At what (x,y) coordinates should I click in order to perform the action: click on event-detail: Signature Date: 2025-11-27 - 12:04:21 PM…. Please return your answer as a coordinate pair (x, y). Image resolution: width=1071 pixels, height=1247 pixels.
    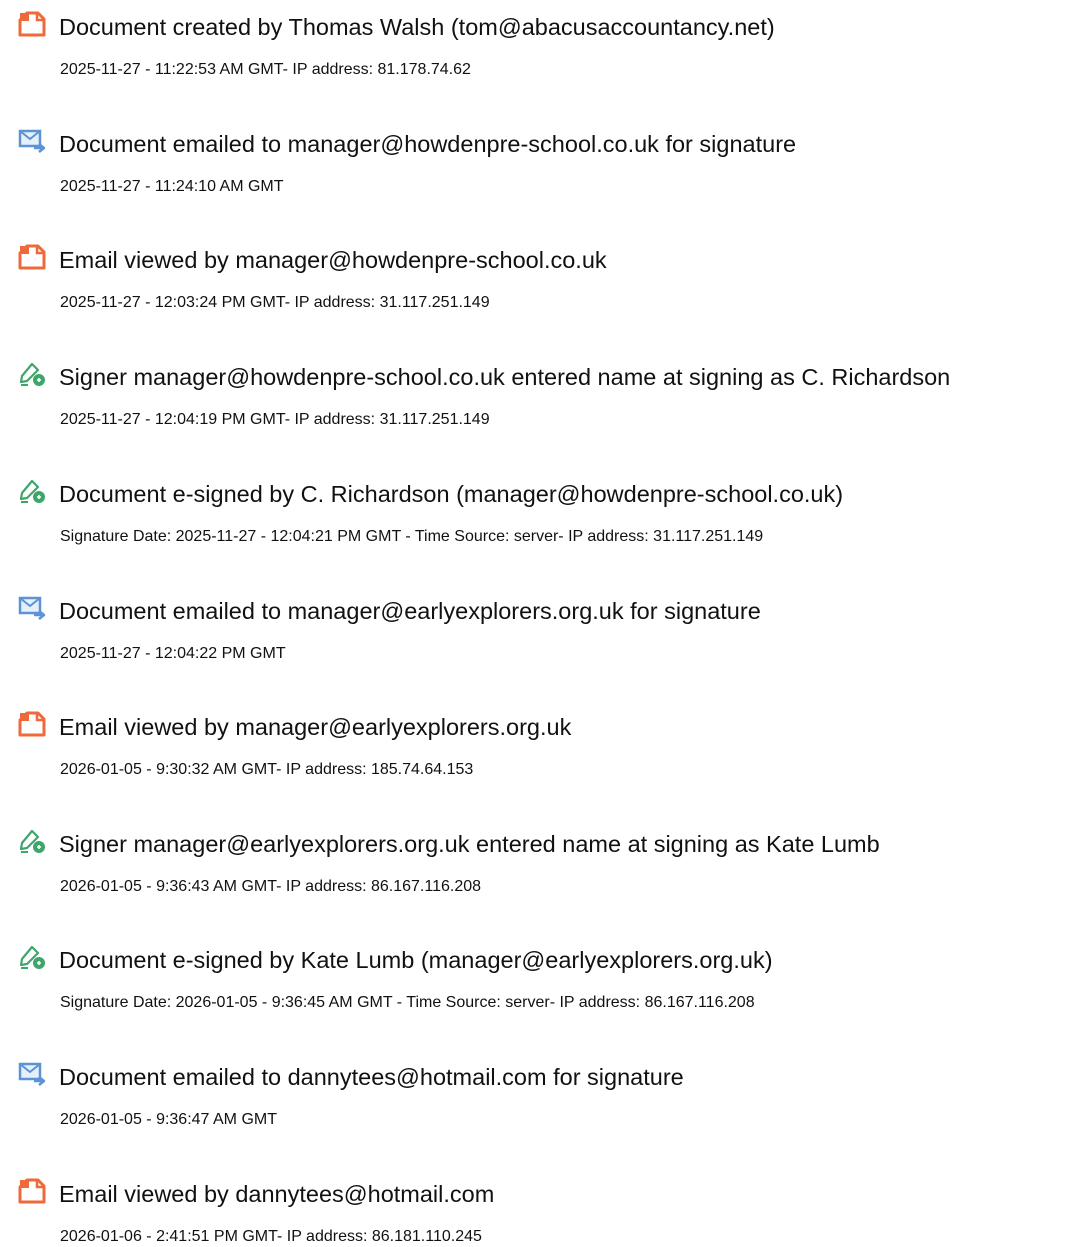
    Looking at the image, I should click on (412, 536).